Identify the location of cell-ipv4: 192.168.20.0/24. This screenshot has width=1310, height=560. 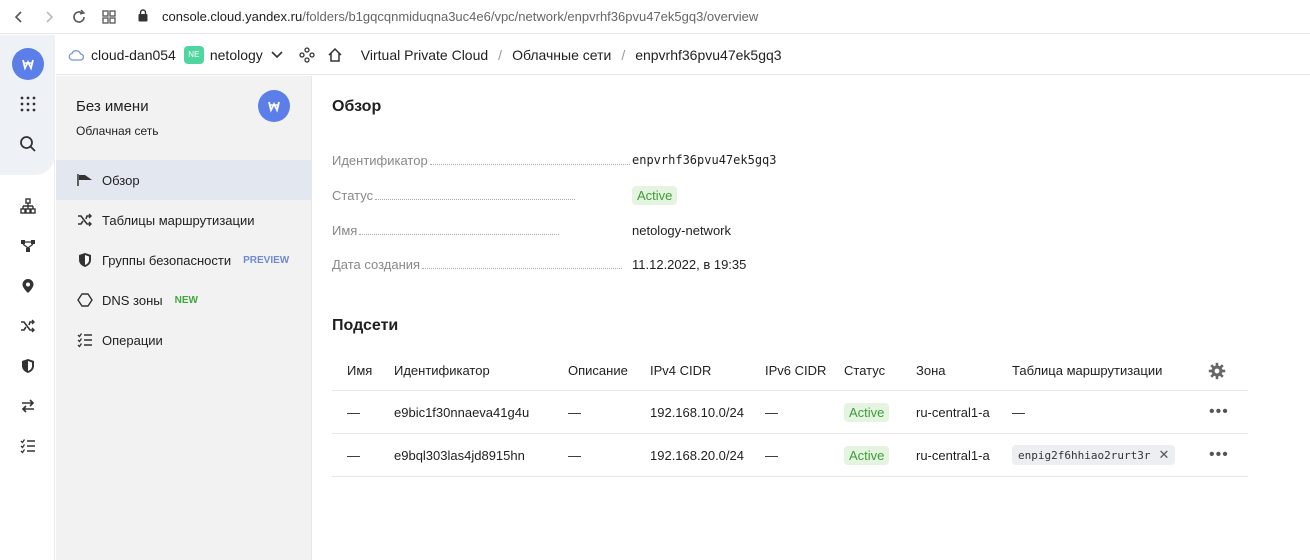
(697, 455).